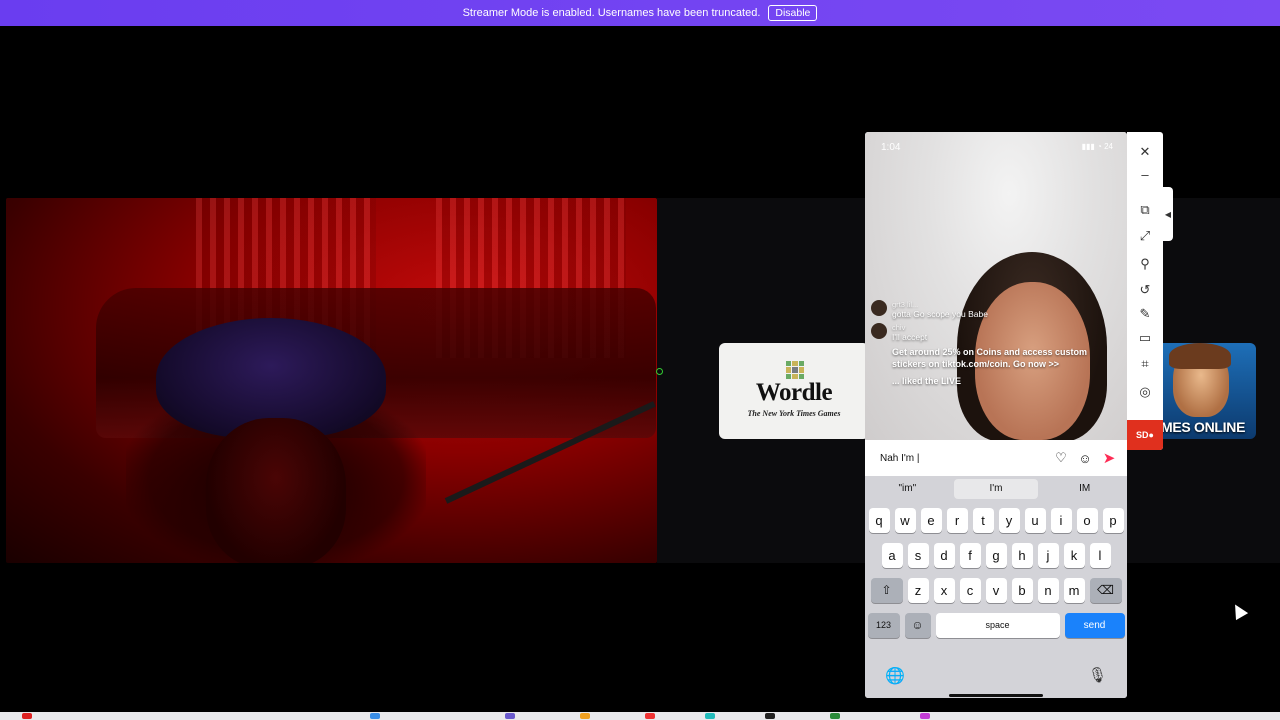 The image size is (1280, 720). What do you see at coordinates (1074, 555) in the screenshot?
I see `key-k: k` at bounding box center [1074, 555].